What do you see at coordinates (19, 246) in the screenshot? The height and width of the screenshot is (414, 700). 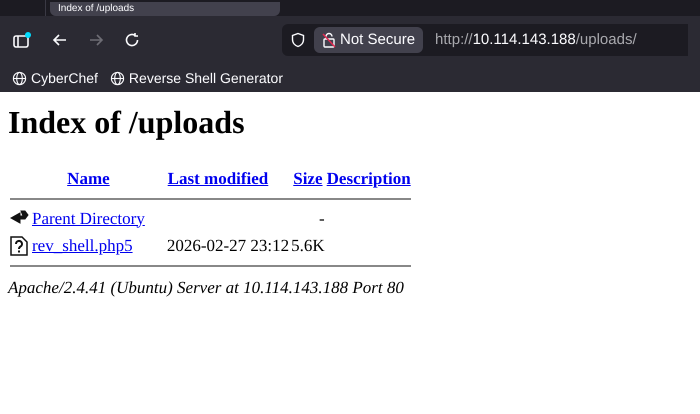 I see `unknown-file-icon` at bounding box center [19, 246].